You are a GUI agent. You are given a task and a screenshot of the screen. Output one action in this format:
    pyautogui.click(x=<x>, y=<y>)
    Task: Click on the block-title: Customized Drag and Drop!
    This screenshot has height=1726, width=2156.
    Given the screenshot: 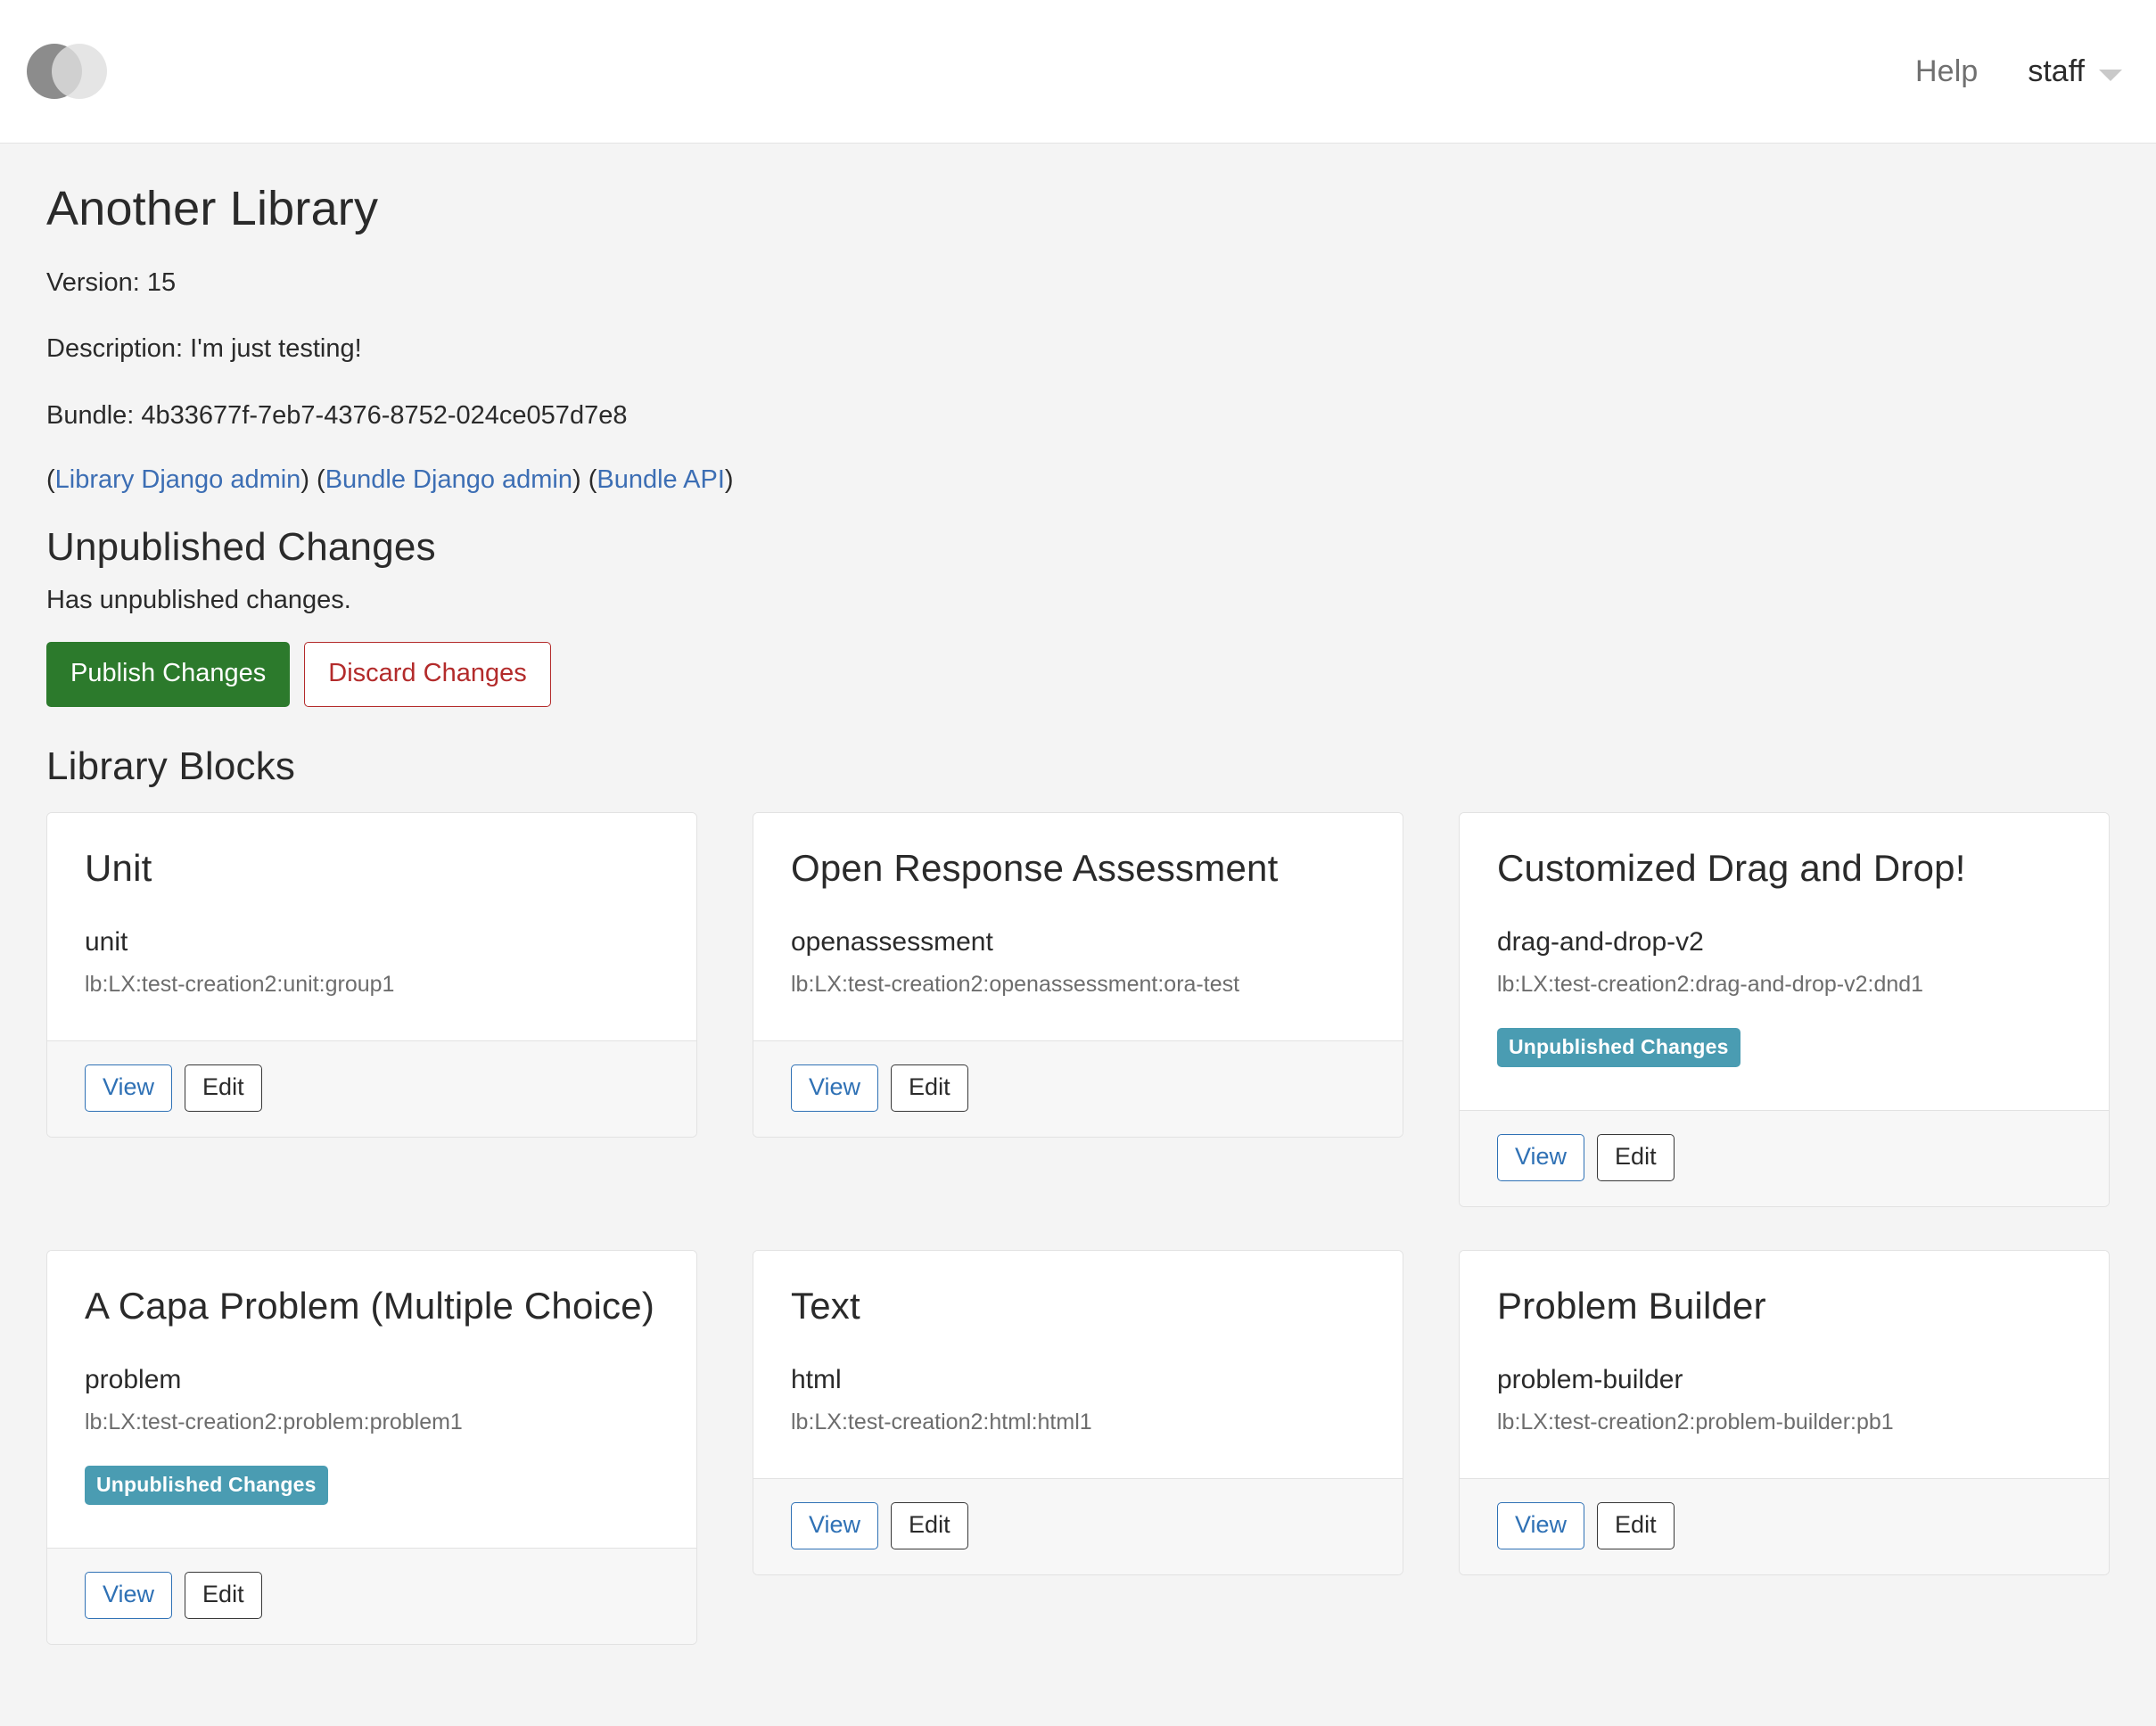 What is the action you would take?
    pyautogui.click(x=1731, y=867)
    